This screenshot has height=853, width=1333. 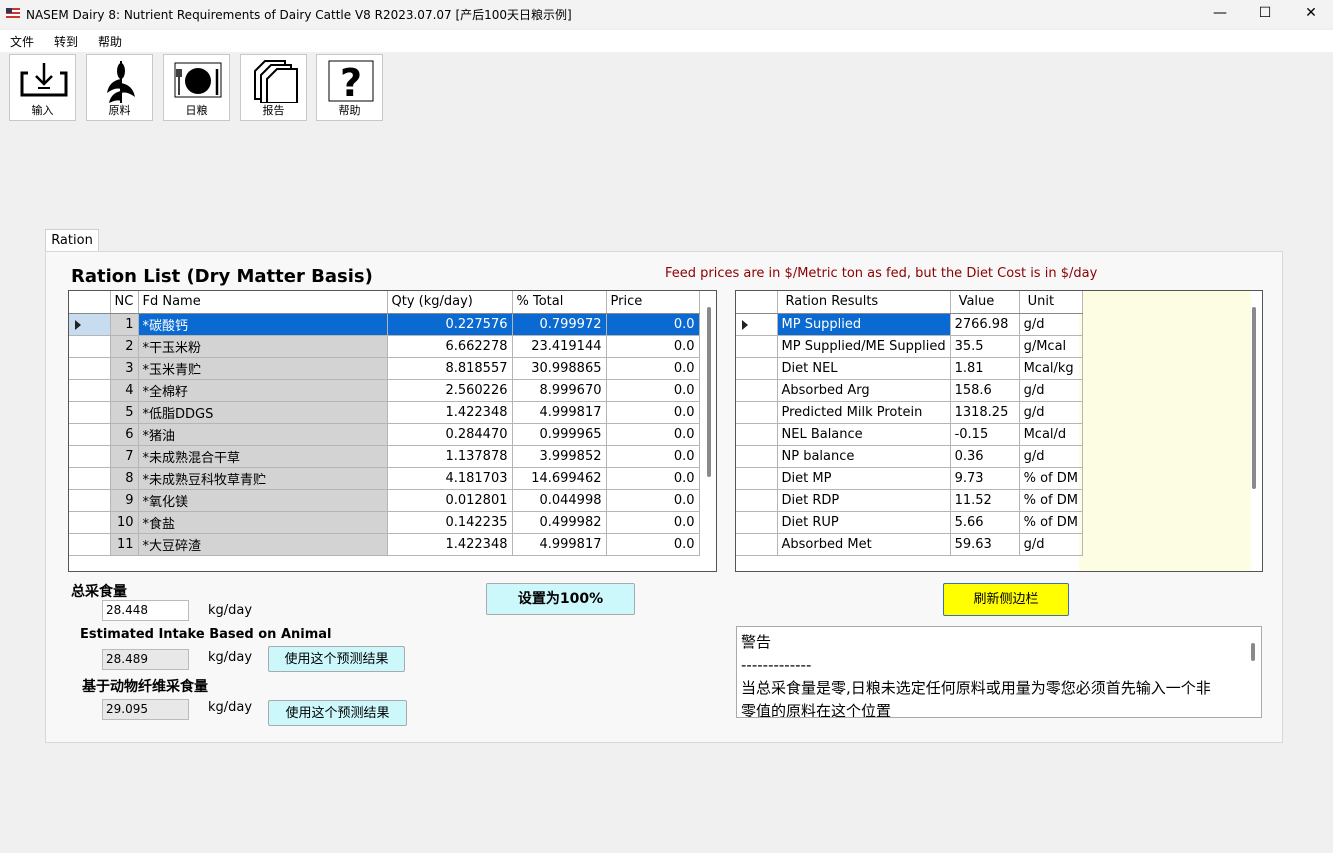 What do you see at coordinates (559, 456) in the screenshot?
I see `cell-pct: 3.999852` at bounding box center [559, 456].